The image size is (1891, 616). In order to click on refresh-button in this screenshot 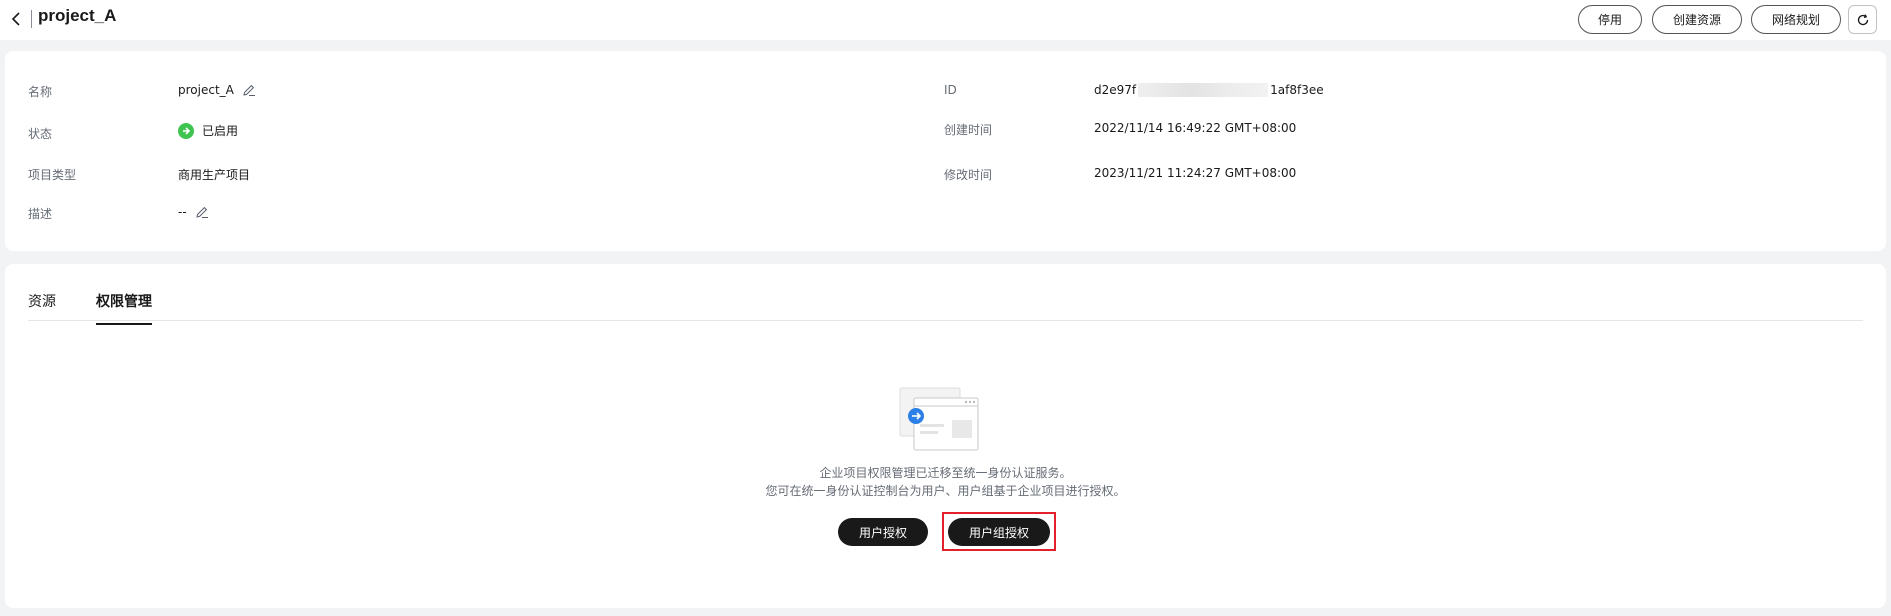, I will do `click(1862, 19)`.